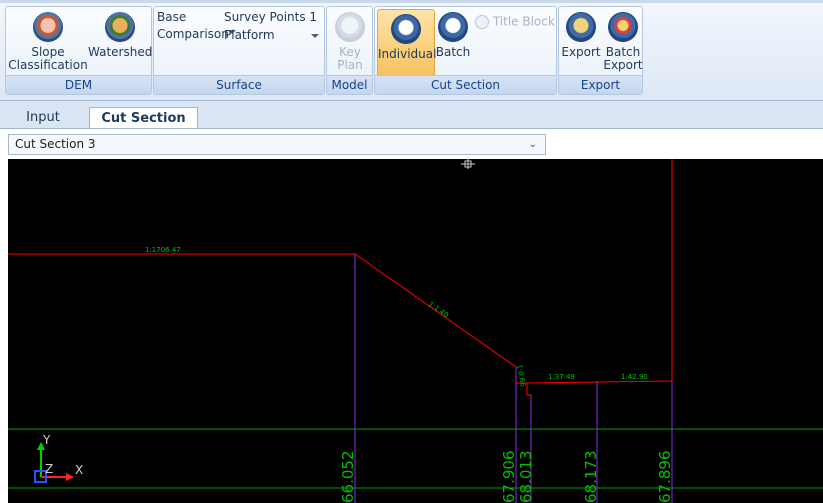 This screenshot has height=503, width=823. I want to click on batch-section-icon, so click(453, 27).